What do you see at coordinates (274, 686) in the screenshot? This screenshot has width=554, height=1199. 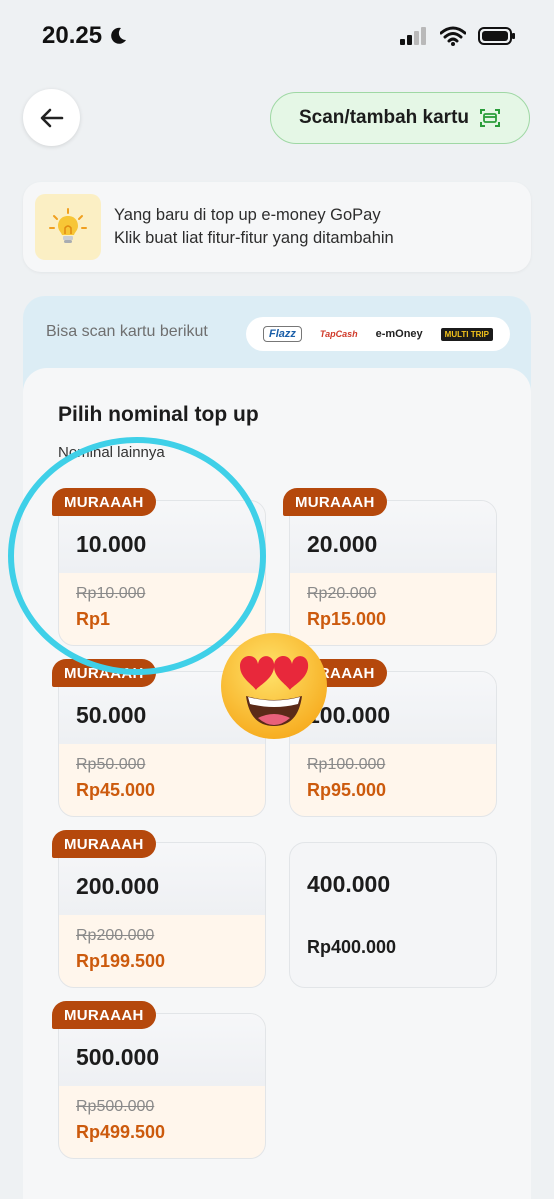 I see `heart-eyes-emoji-icon` at bounding box center [274, 686].